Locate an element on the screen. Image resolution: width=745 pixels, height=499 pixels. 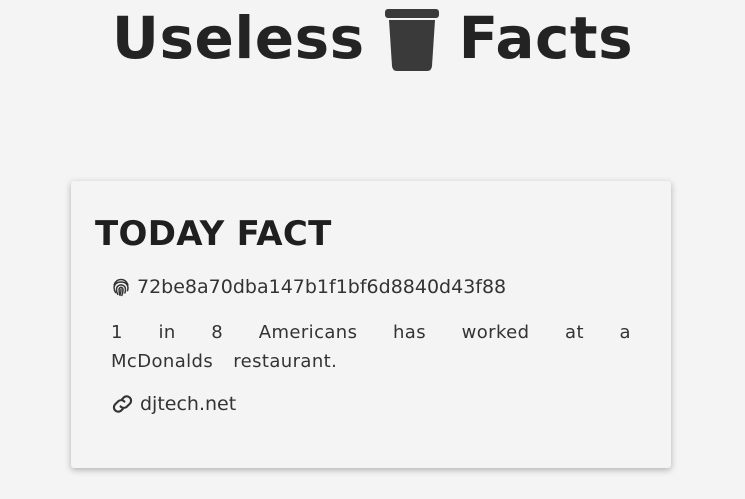
source-row: djtech.net is located at coordinates (173, 404).